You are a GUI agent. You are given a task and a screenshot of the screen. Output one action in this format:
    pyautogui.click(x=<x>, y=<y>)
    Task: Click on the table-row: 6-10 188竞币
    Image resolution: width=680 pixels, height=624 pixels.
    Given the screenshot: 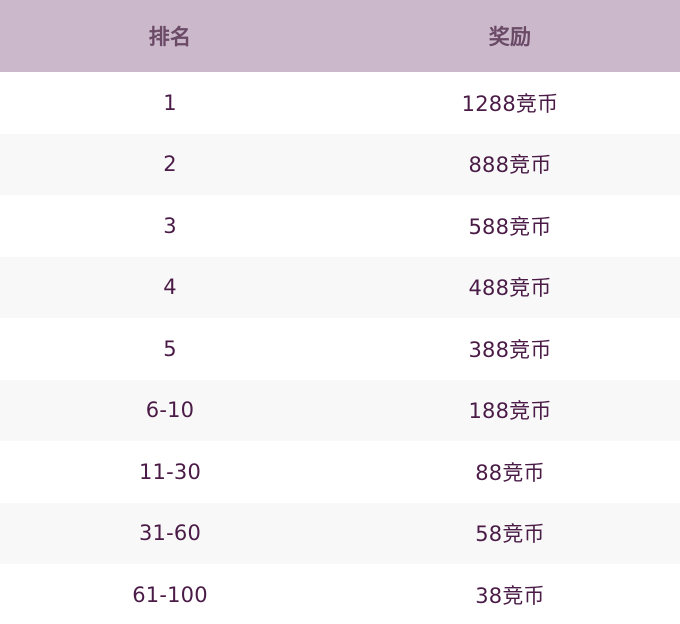 What is the action you would take?
    pyautogui.click(x=340, y=410)
    